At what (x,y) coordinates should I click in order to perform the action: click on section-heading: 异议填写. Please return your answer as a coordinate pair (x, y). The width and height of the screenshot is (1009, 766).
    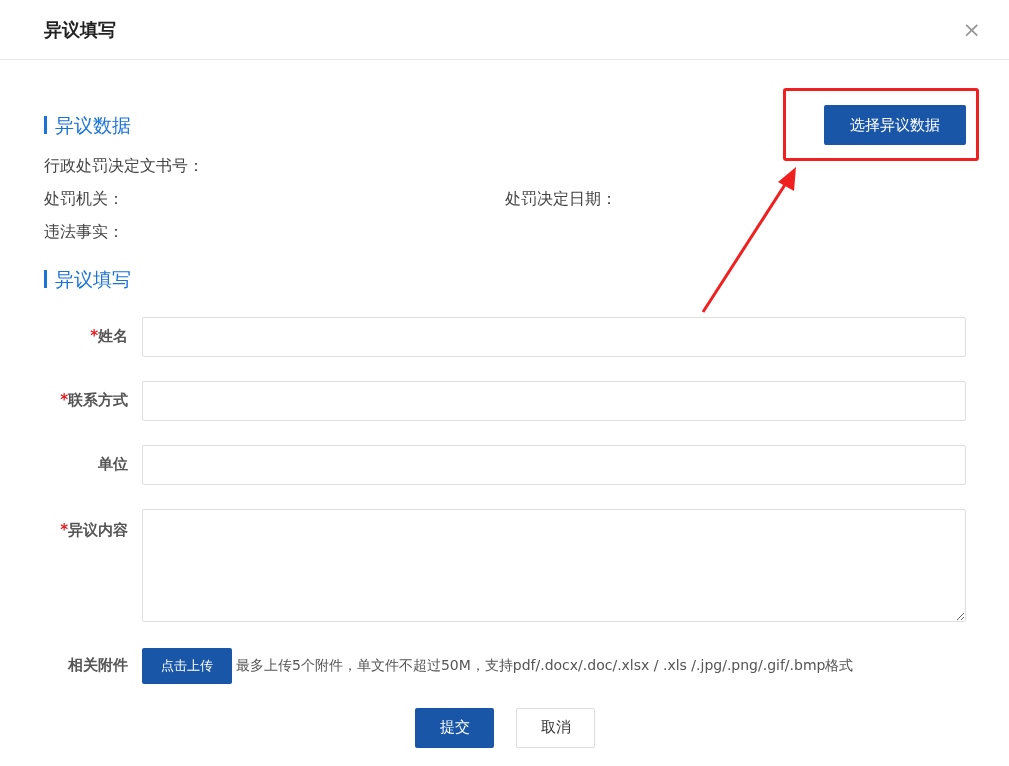
    Looking at the image, I should click on (87, 279).